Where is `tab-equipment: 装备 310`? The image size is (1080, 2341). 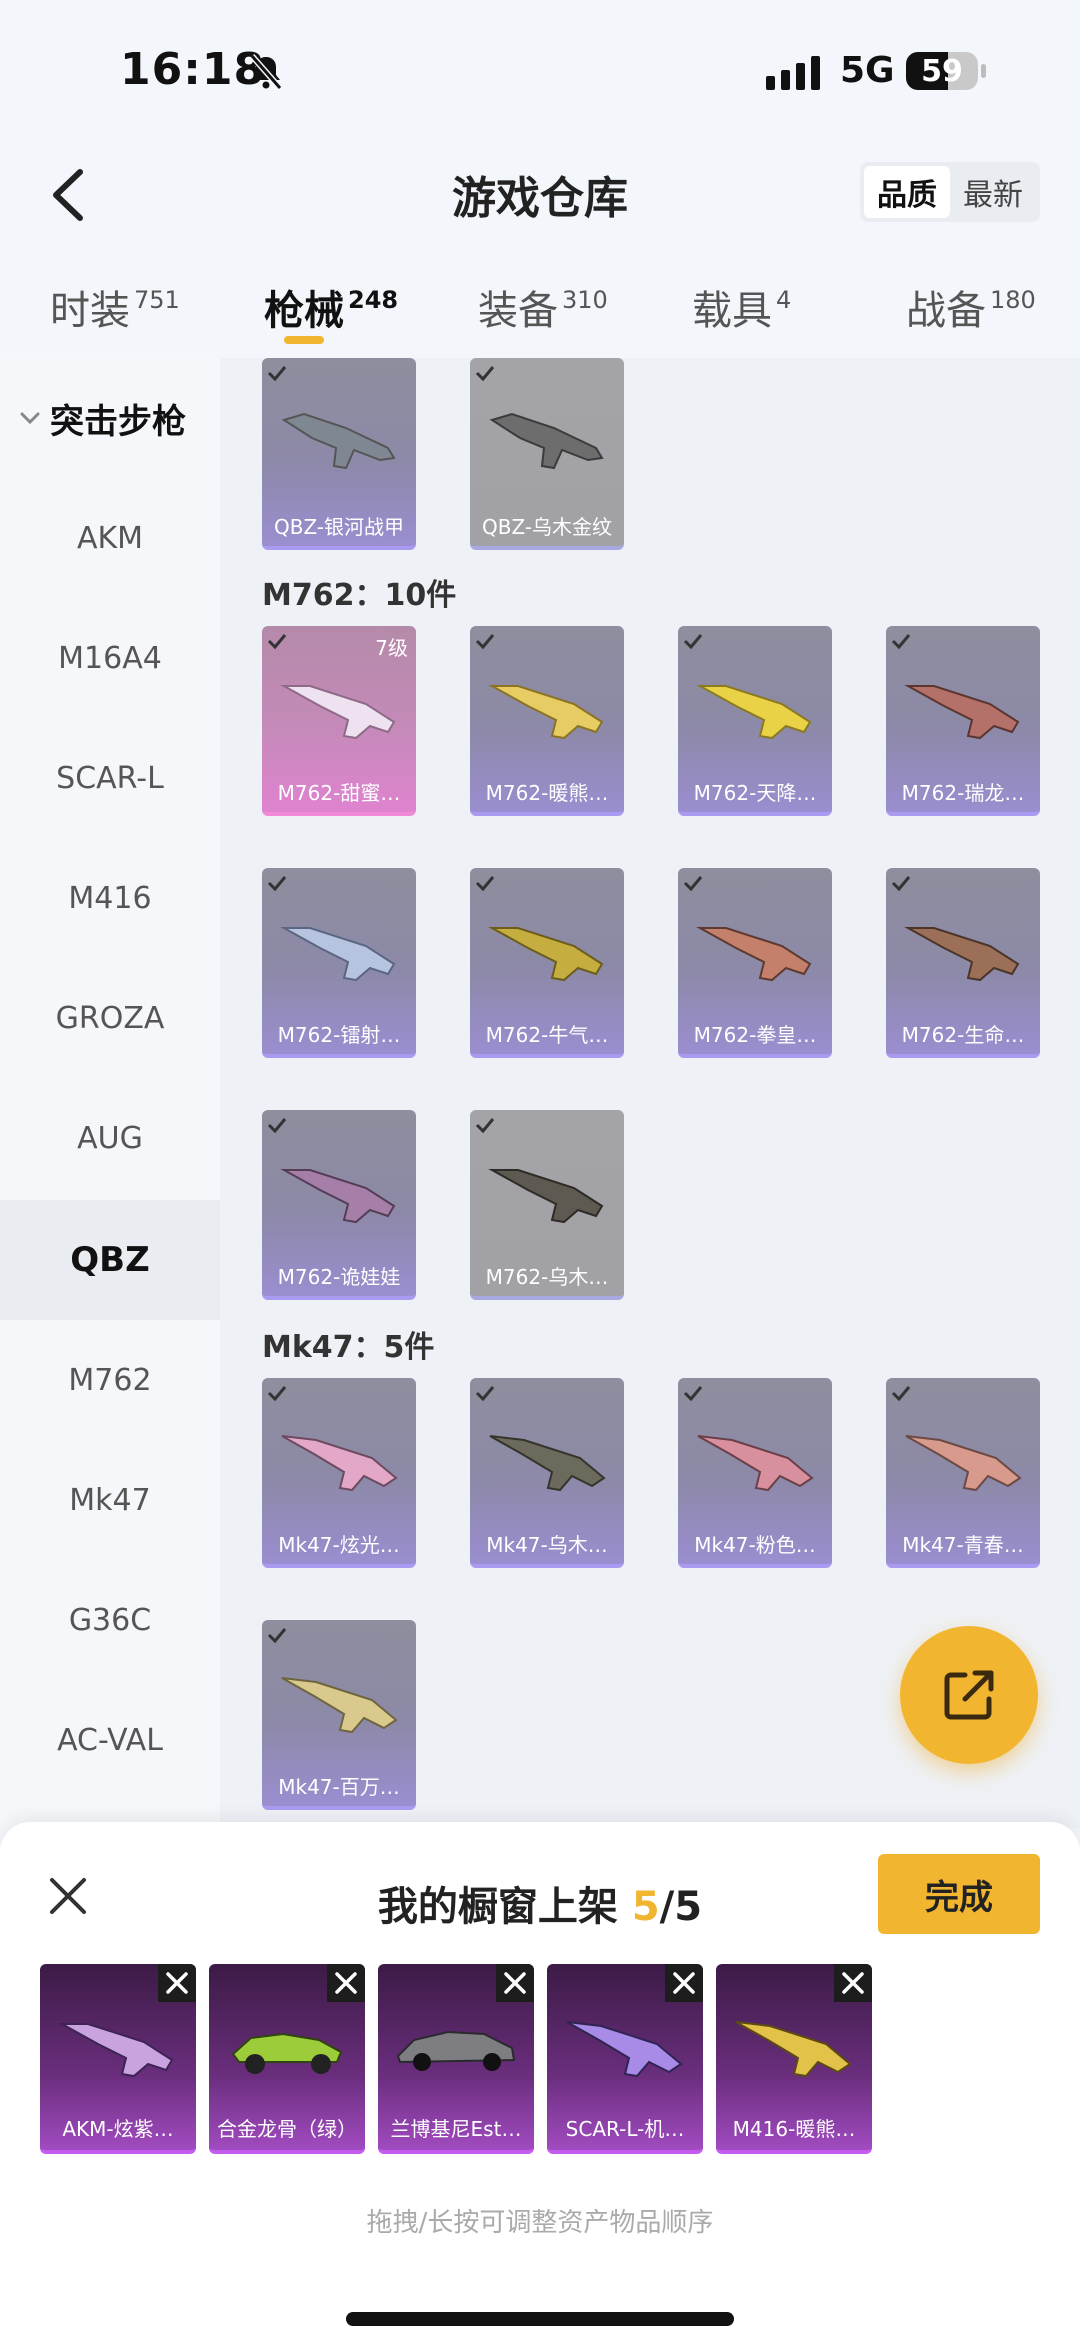
tab-equipment: 装备 310 is located at coordinates (543, 307).